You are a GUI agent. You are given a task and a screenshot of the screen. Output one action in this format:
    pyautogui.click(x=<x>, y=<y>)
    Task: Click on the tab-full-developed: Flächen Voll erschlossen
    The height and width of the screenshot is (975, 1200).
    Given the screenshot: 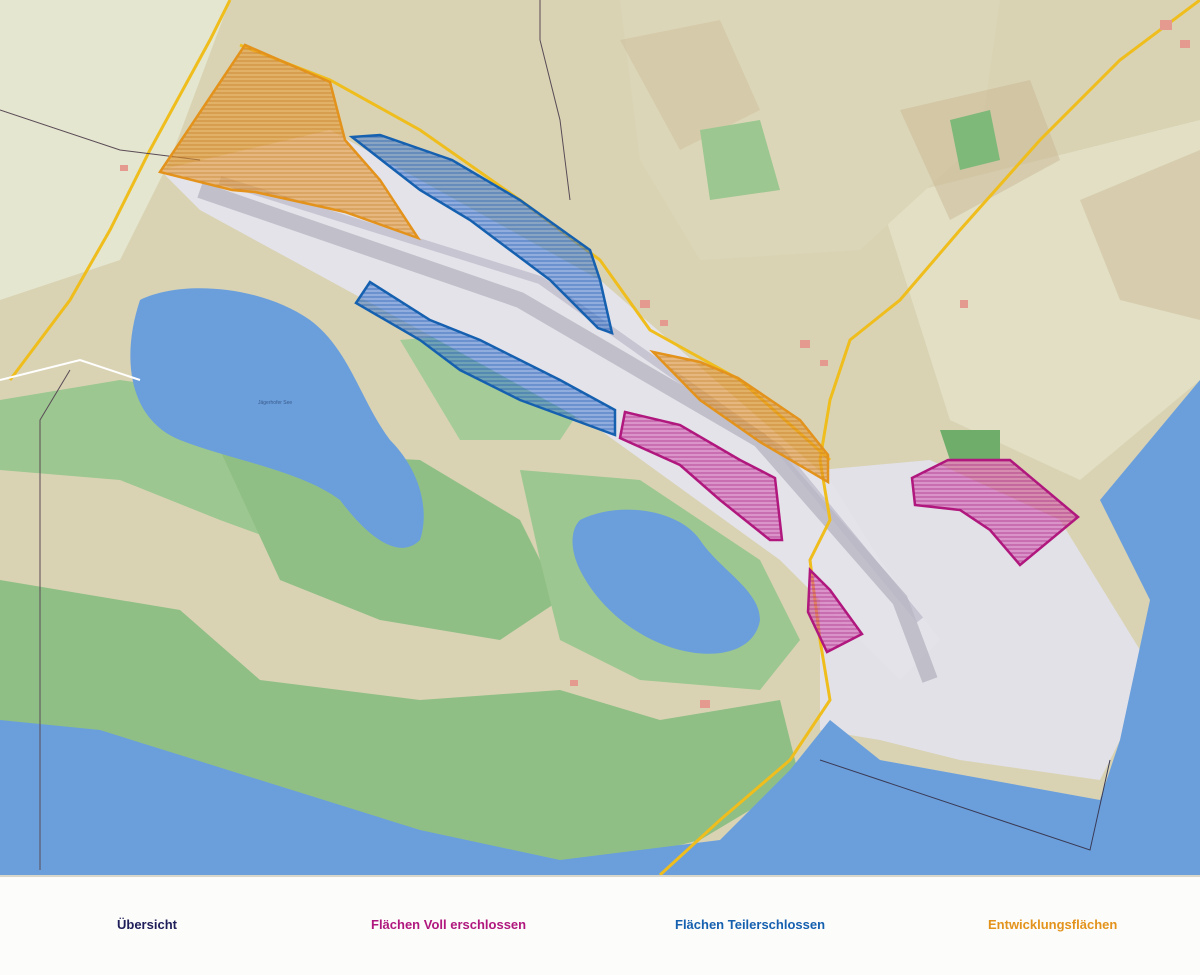 What is the action you would take?
    pyautogui.click(x=448, y=924)
    